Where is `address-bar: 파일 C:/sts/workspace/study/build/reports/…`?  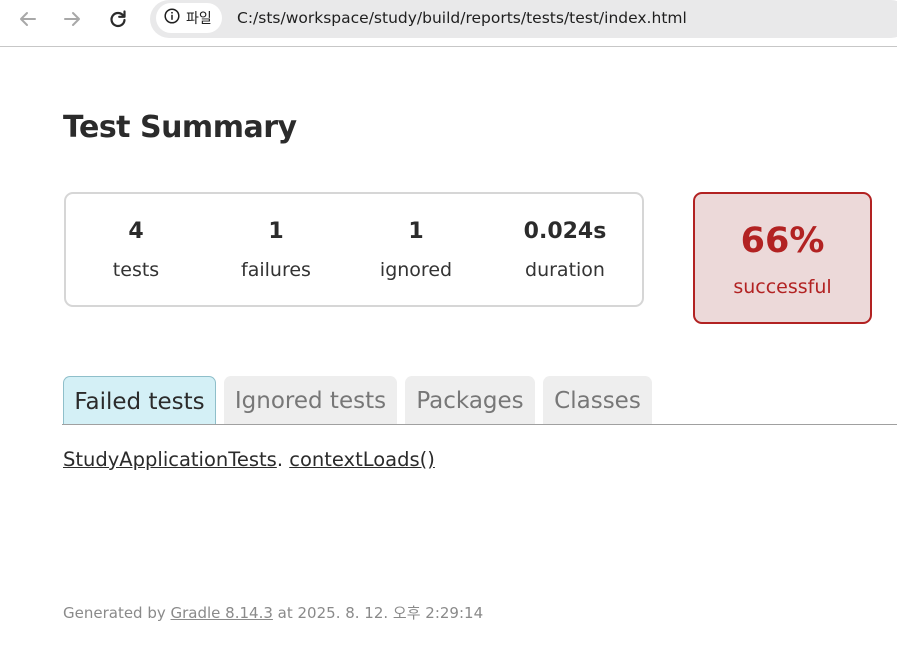
address-bar: 파일 C:/sts/workspace/study/build/reports/… is located at coordinates (523, 19).